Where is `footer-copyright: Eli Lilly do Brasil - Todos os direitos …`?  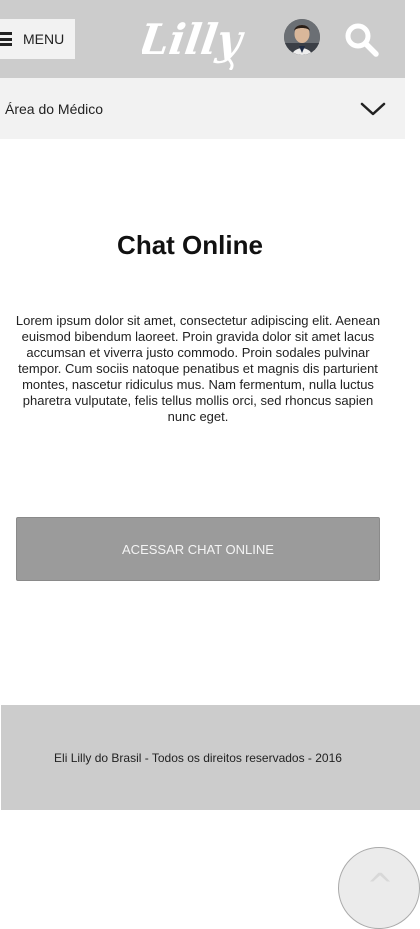
footer-copyright: Eli Lilly do Brasil - Todos os direitos … is located at coordinates (198, 757).